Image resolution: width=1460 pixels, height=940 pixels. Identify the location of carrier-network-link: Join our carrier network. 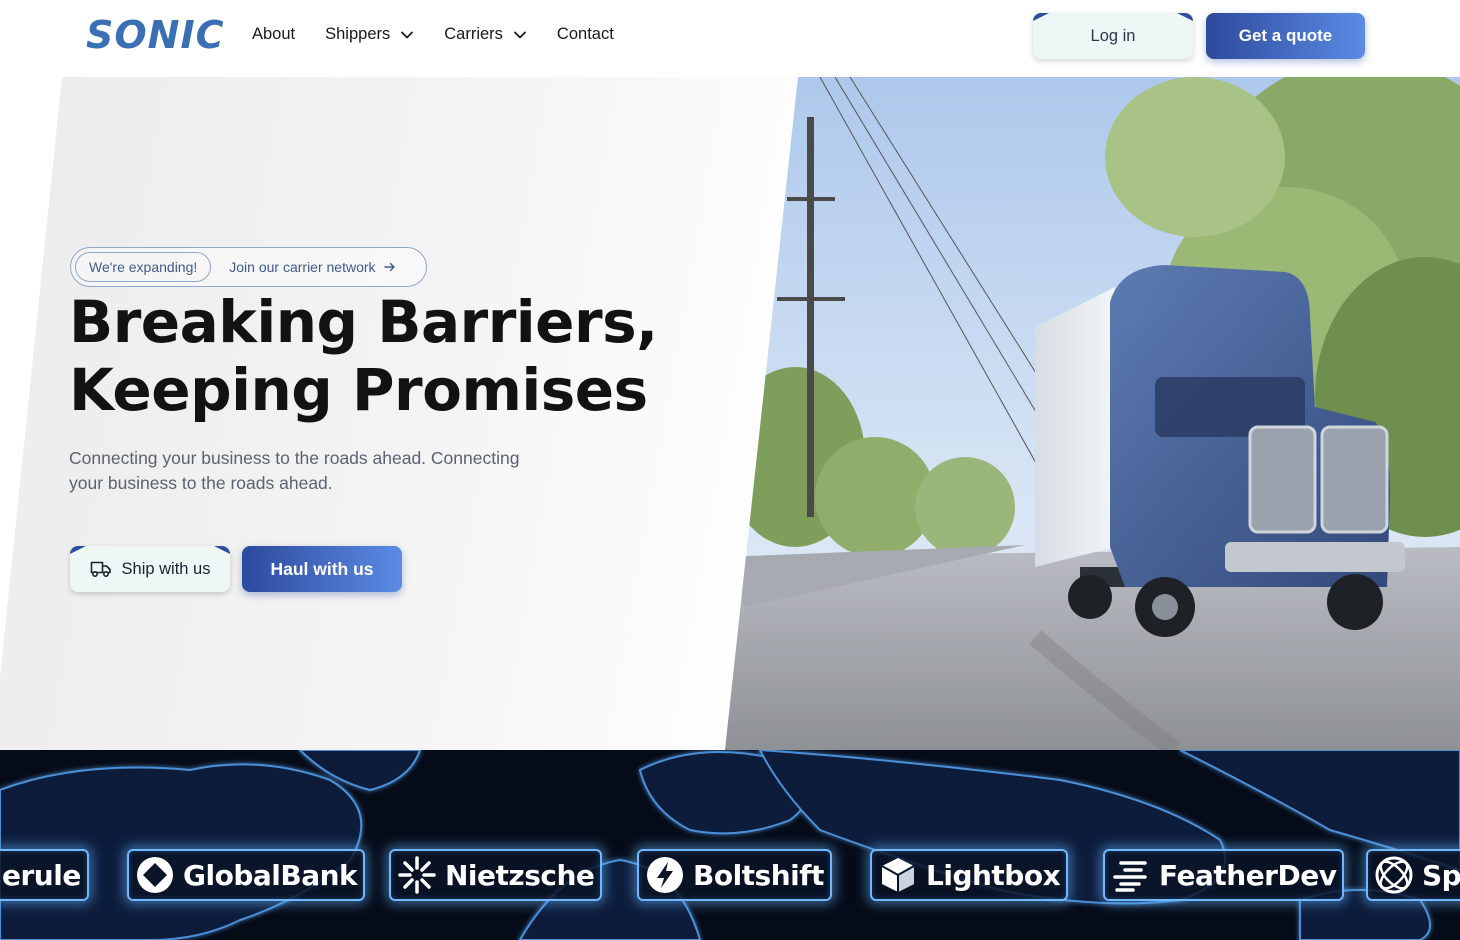
(312, 267).